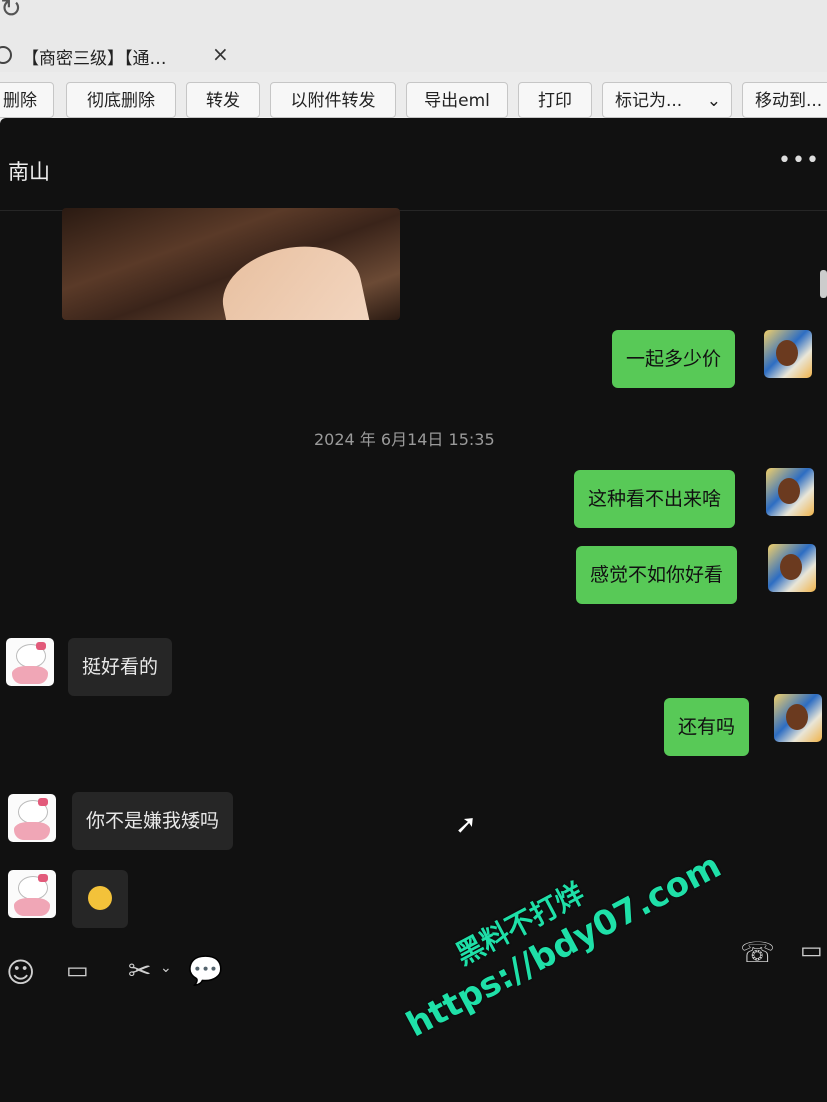  What do you see at coordinates (757, 952) in the screenshot?
I see `phone-icon: ☏` at bounding box center [757, 952].